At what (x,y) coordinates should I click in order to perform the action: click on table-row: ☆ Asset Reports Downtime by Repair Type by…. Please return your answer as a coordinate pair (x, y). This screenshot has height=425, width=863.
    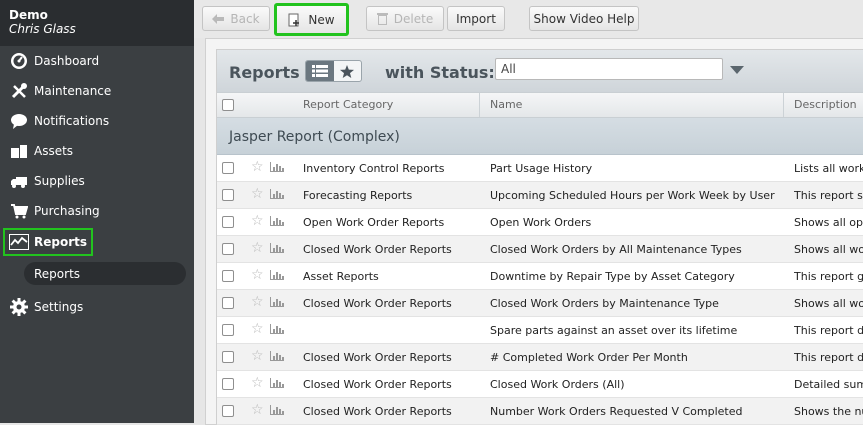
    Looking at the image, I should click on (540, 276).